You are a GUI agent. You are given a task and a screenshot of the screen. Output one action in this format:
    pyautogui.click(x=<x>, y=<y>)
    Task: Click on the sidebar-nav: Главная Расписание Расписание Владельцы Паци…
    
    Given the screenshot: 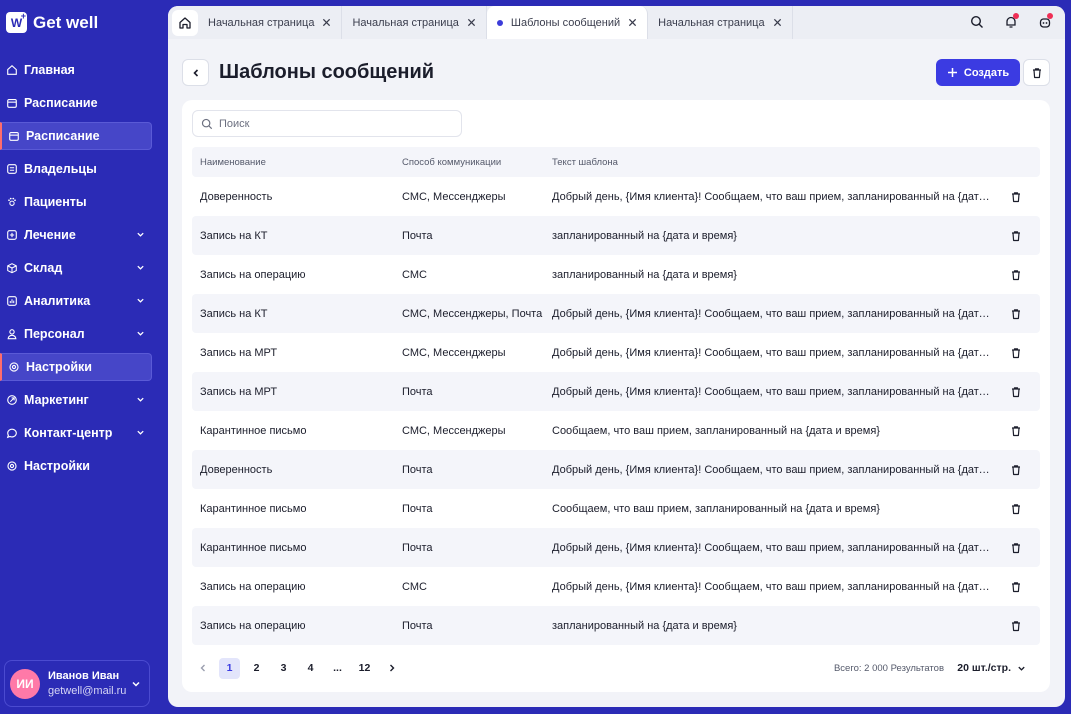 What is the action you would take?
    pyautogui.click(x=80, y=270)
    